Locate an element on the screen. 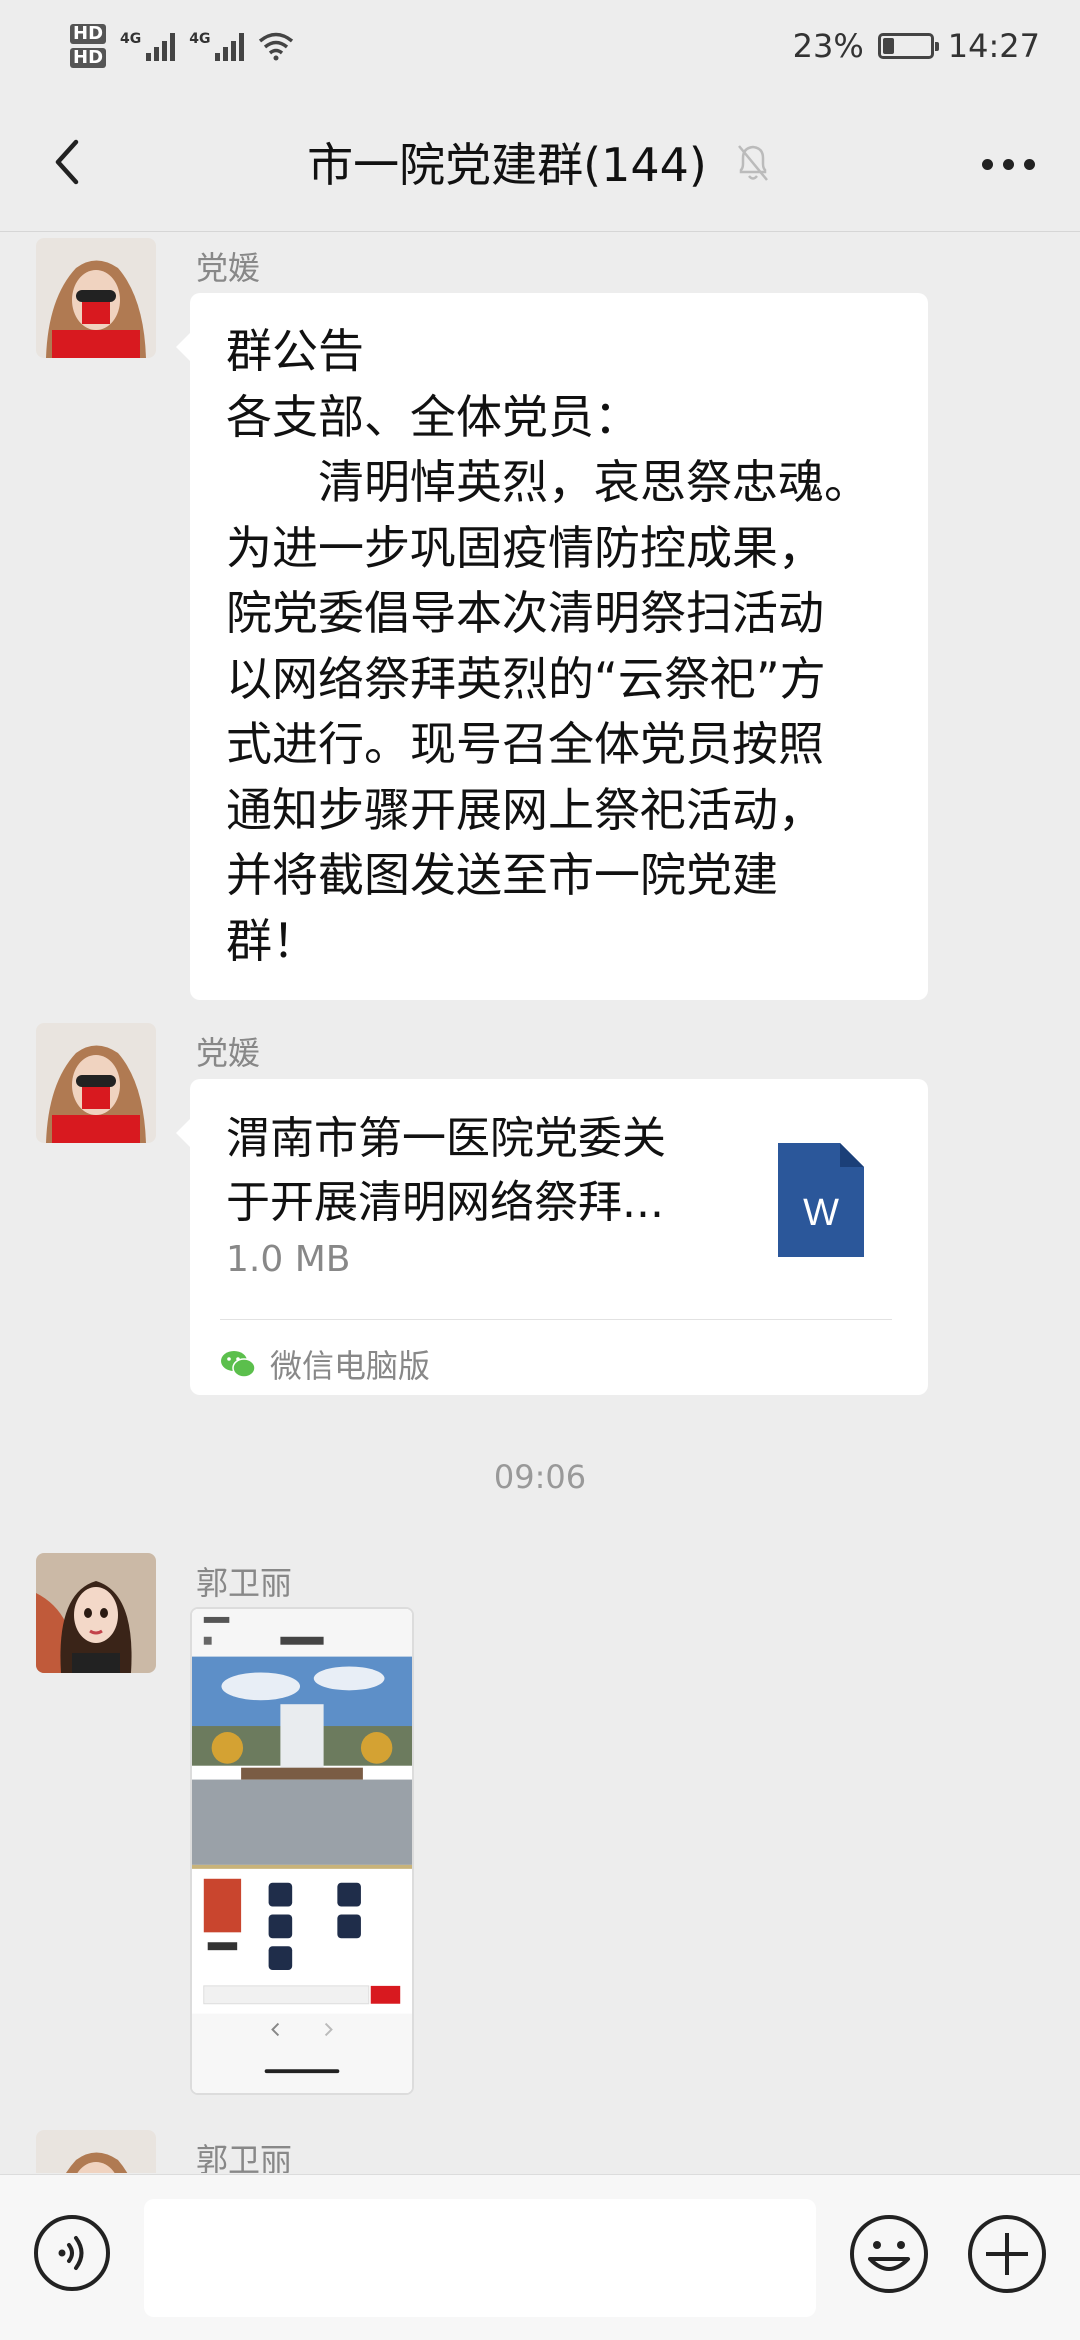  message-input is located at coordinates (480, 2258).